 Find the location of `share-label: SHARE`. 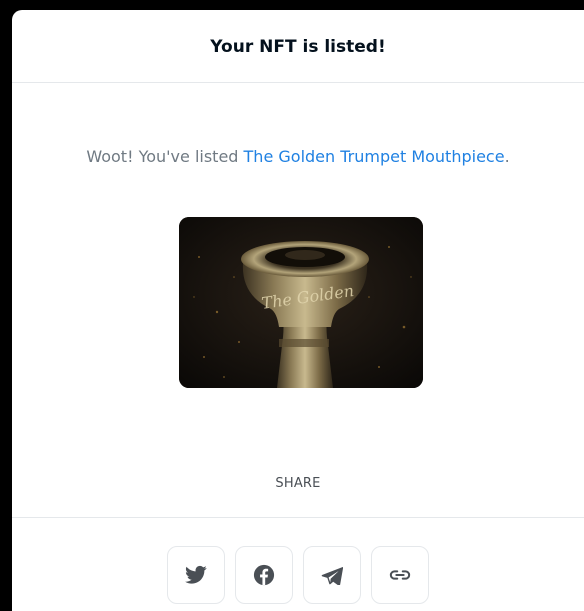

share-label: SHARE is located at coordinates (298, 483).